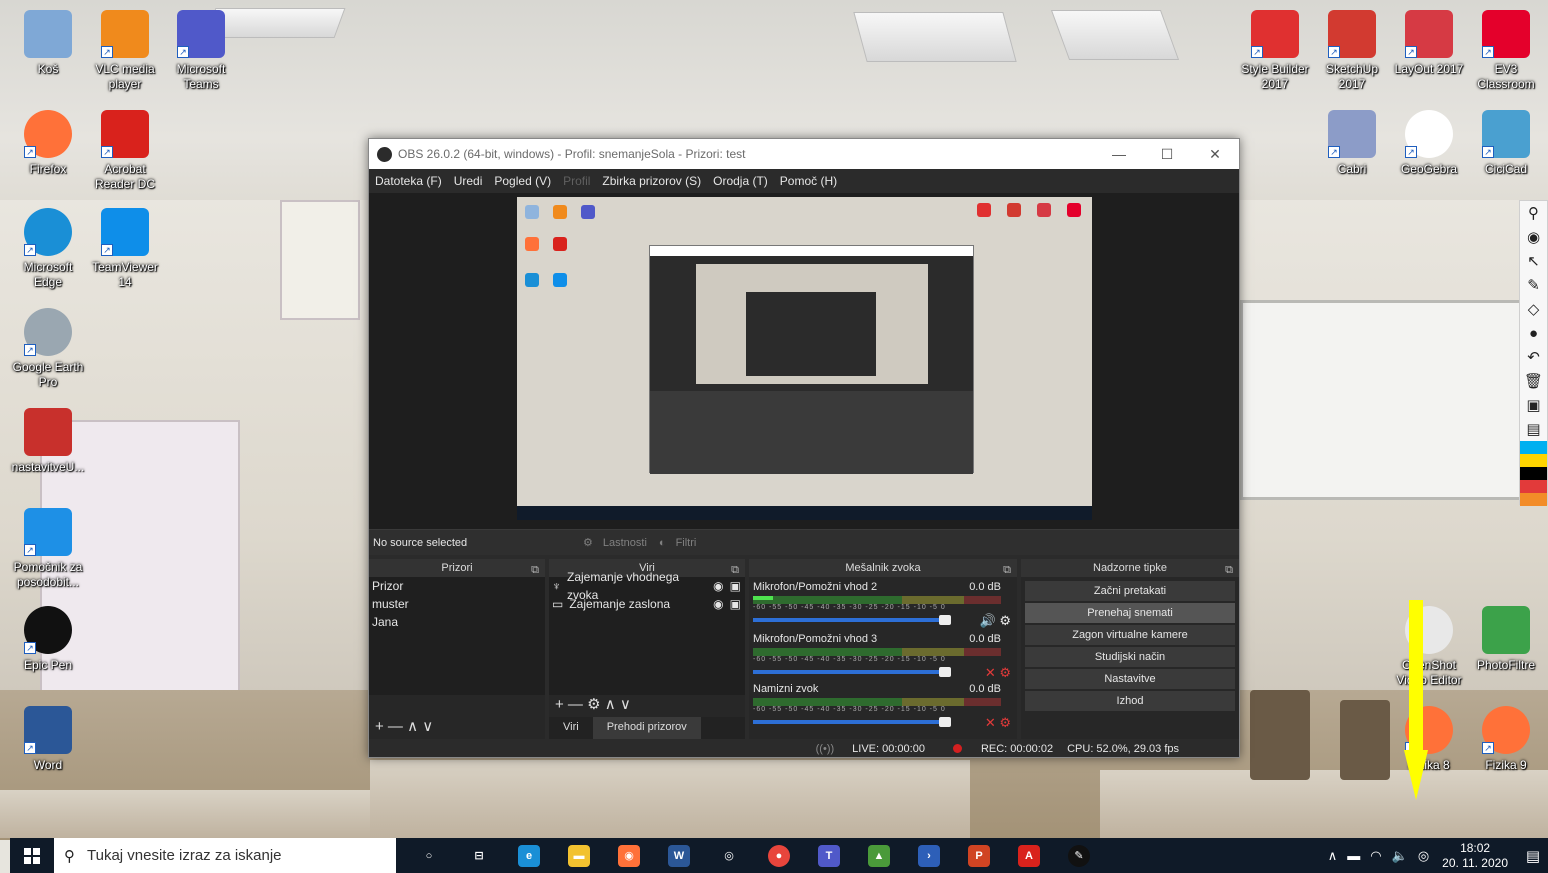 The width and height of the screenshot is (1548, 873). What do you see at coordinates (1167, 154) in the screenshot?
I see `maximize-button: ☐` at bounding box center [1167, 154].